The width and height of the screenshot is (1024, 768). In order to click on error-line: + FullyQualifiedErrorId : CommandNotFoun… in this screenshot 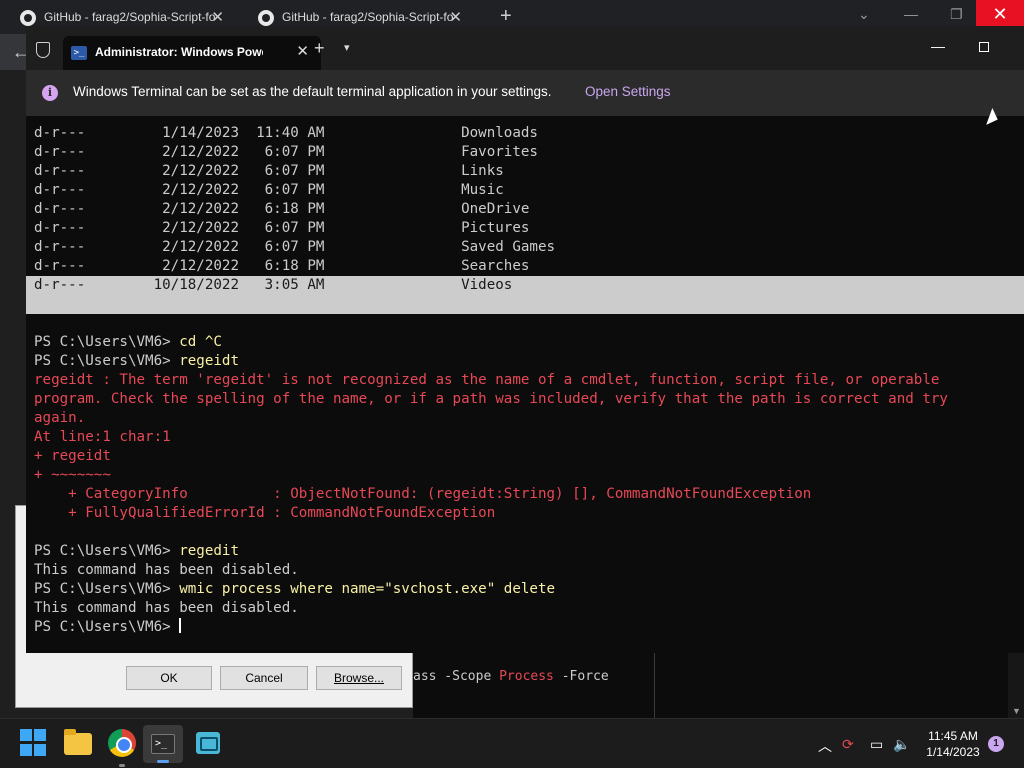, I will do `click(265, 513)`.